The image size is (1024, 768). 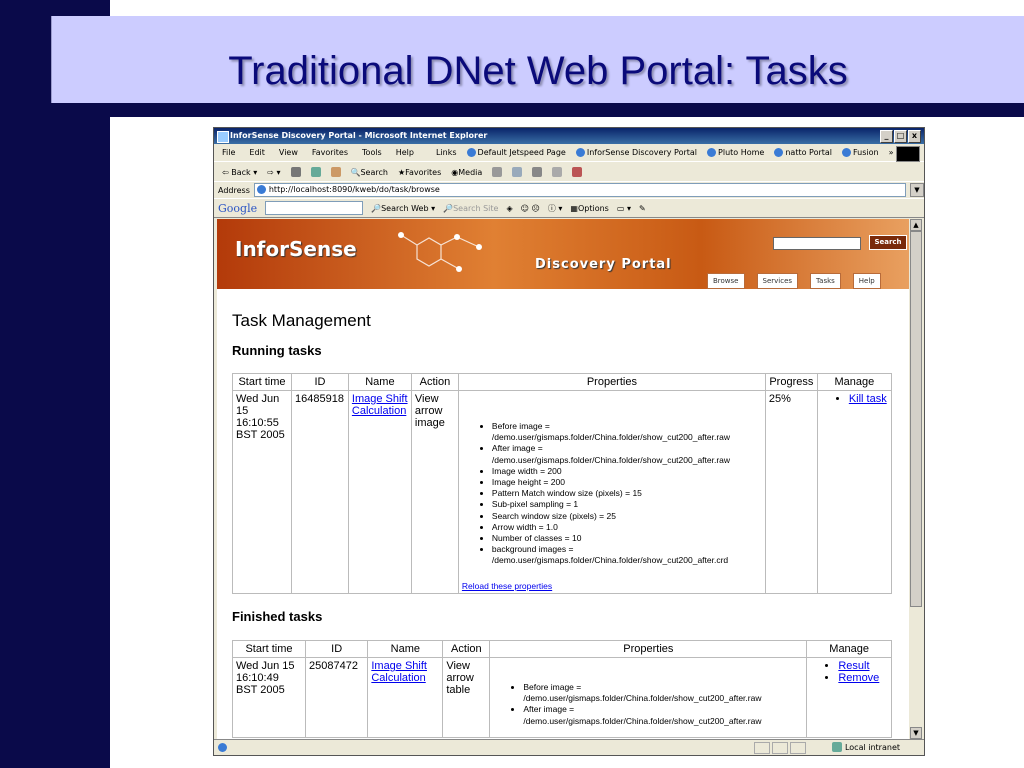 I want to click on task-action: View arrow table, so click(x=460, y=678).